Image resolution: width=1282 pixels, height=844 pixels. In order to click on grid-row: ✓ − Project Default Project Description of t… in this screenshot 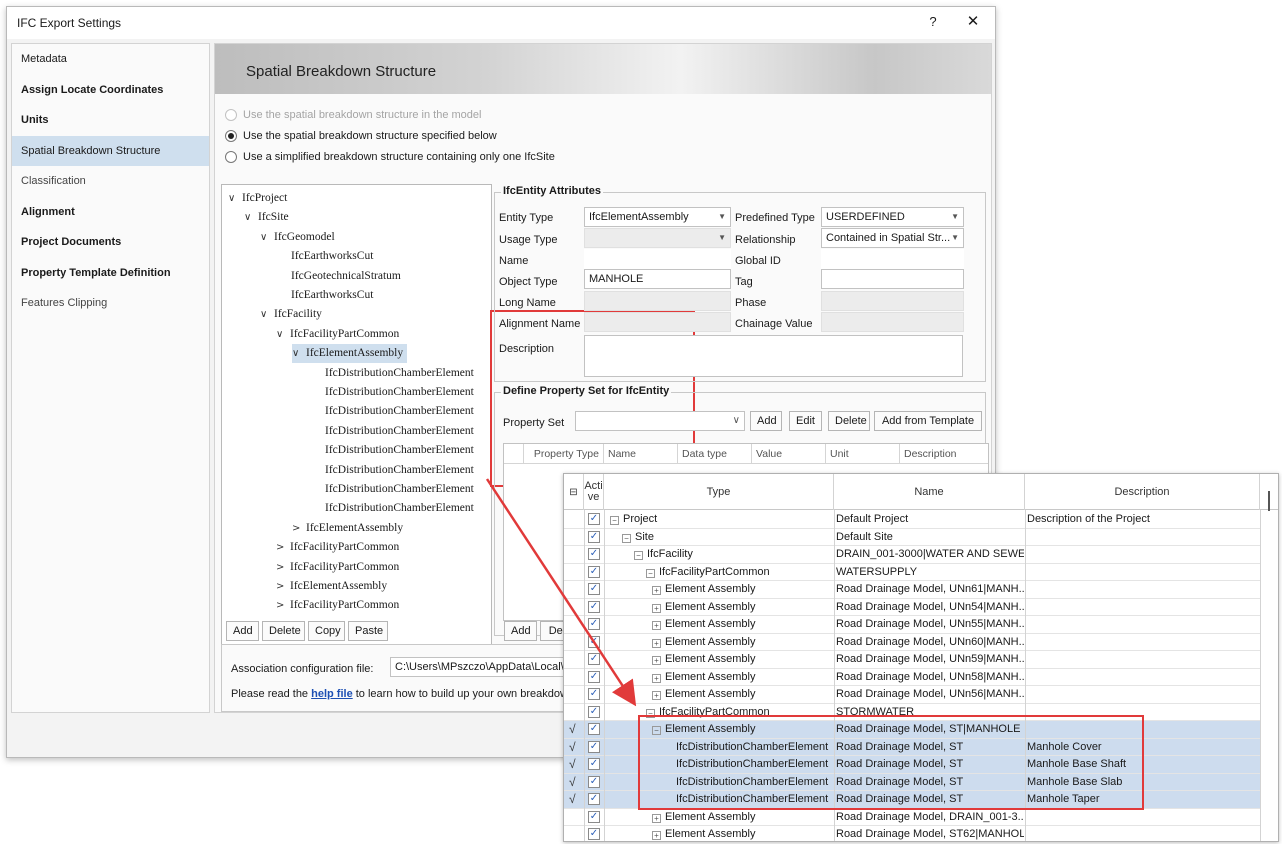, I will do `click(912, 520)`.